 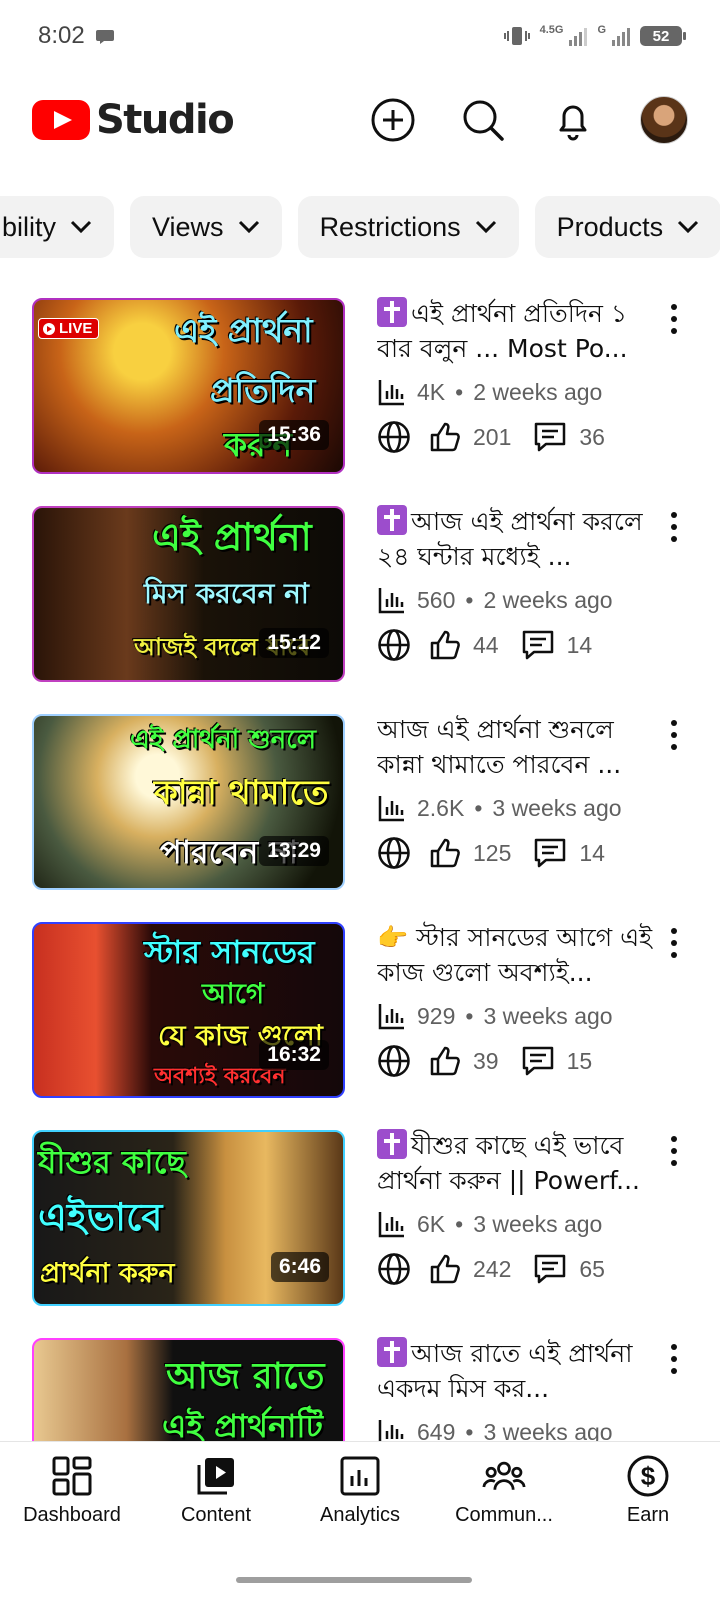 I want to click on video-meta: 929 • 3 weeks ago, so click(x=517, y=1016).